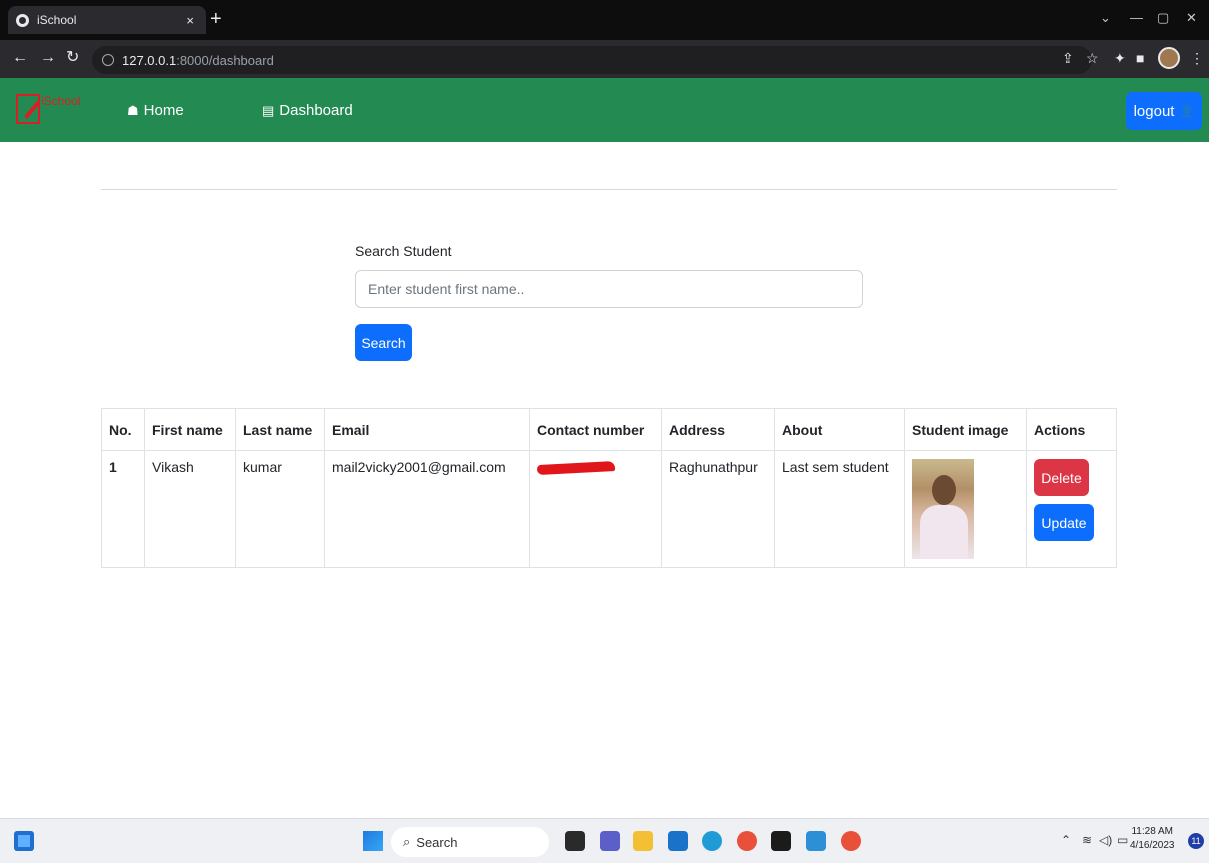 The image size is (1209, 863). Describe the element at coordinates (133, 110) in the screenshot. I see `home-icon: ☗` at that location.